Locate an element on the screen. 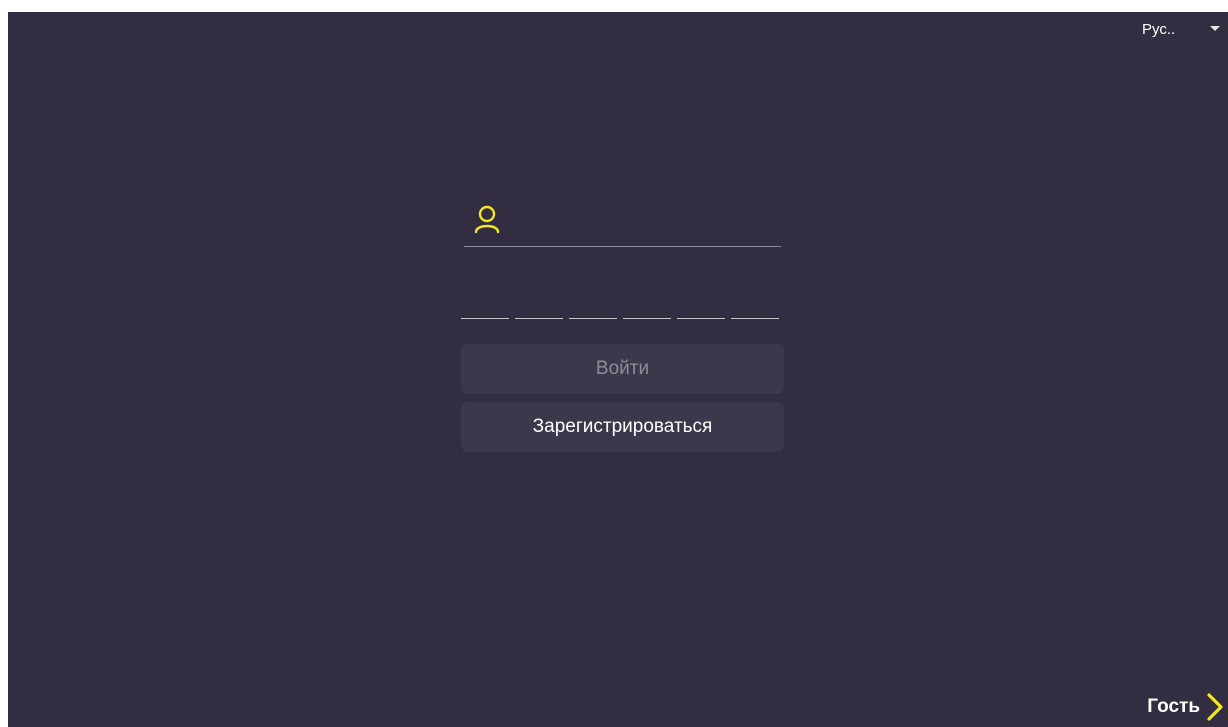  guest-button: Гость is located at coordinates (1185, 707).